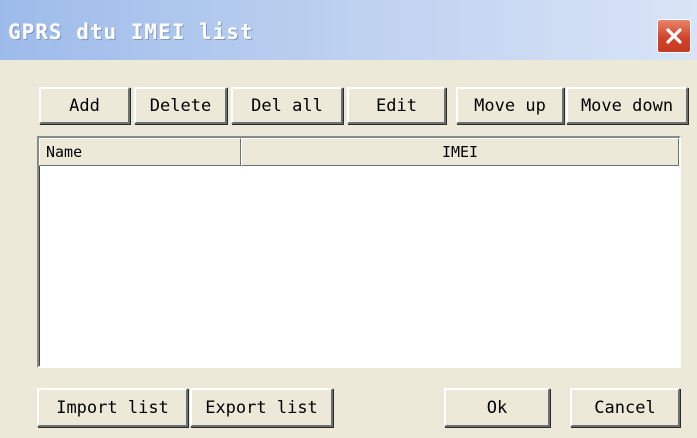 This screenshot has height=438, width=697. What do you see at coordinates (625, 407) in the screenshot?
I see `cancel-button: Cancel` at bounding box center [625, 407].